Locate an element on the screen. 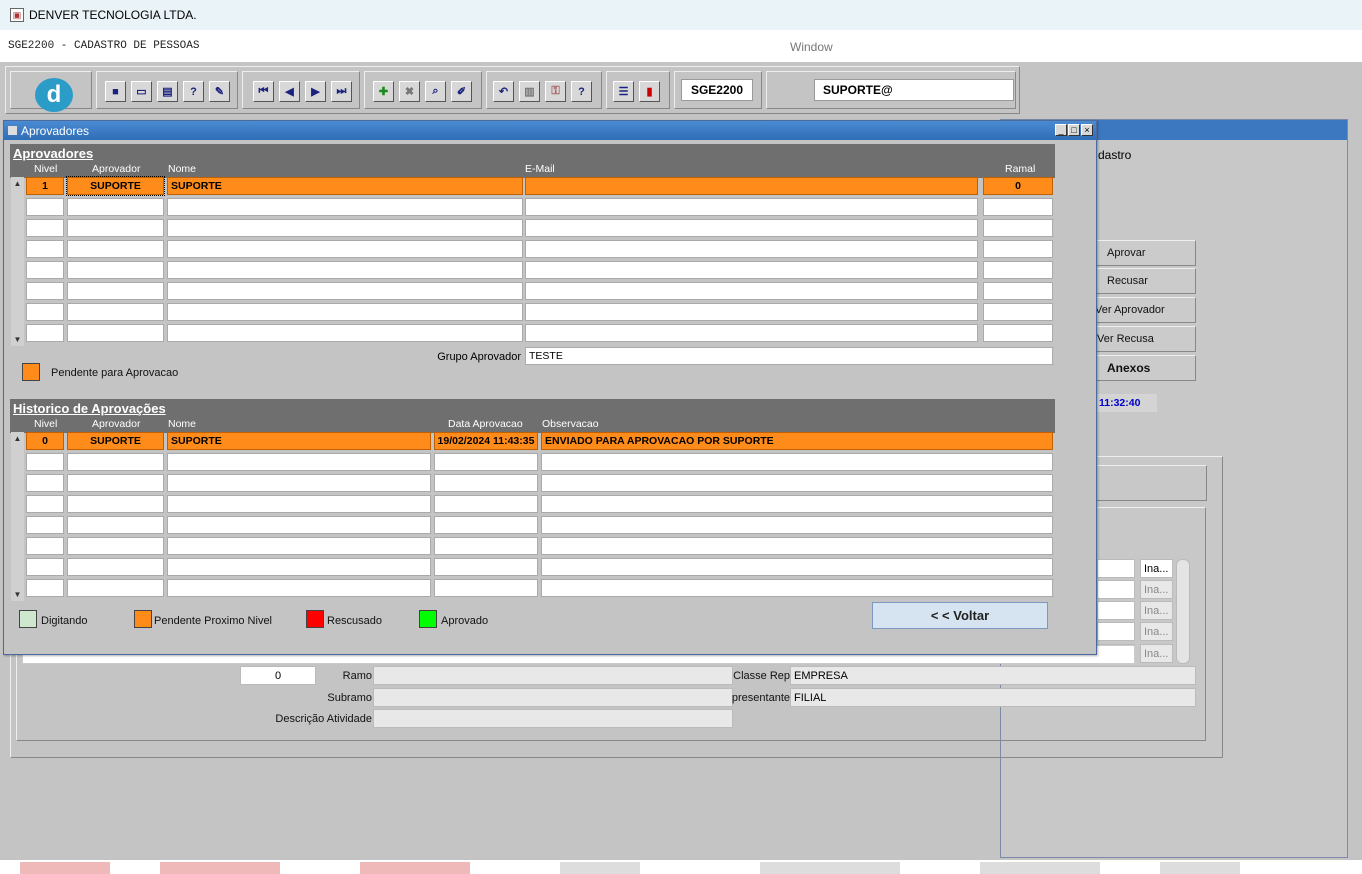  anexos-button: Anexos is located at coordinates (1143, 368).